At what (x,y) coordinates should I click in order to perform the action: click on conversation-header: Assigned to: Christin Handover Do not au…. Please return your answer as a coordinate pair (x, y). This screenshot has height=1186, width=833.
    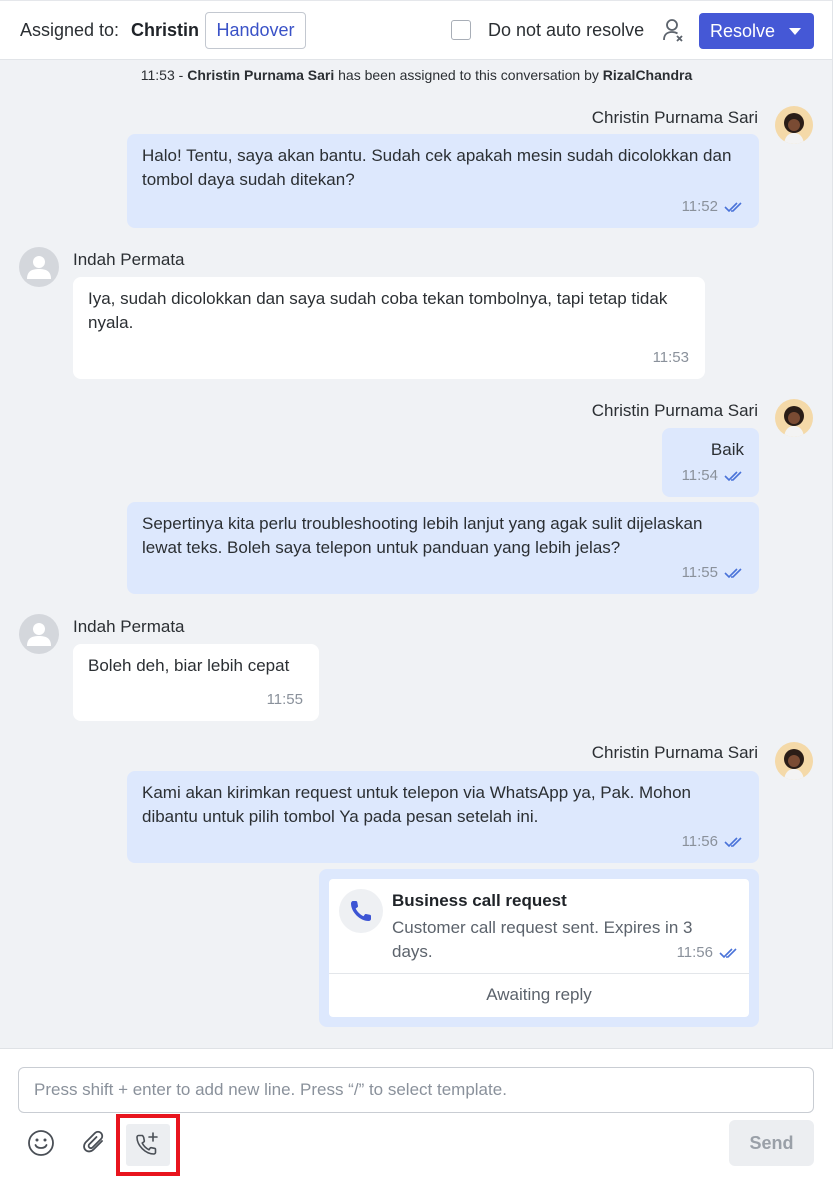
    Looking at the image, I should click on (416, 30).